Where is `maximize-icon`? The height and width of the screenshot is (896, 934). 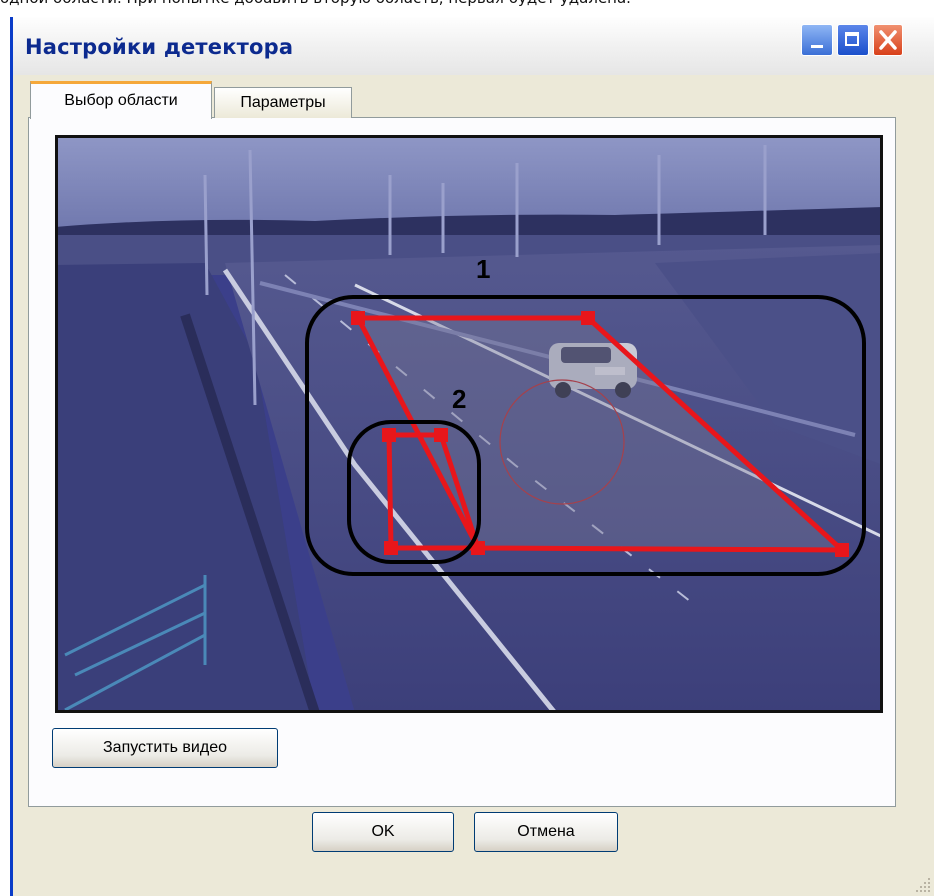
maximize-icon is located at coordinates (852, 39).